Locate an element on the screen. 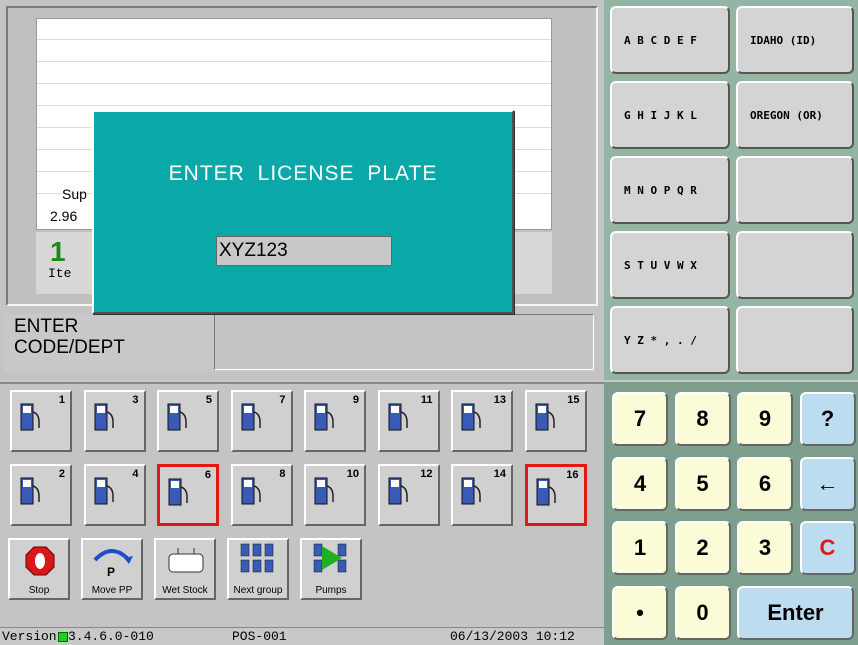 The width and height of the screenshot is (858, 645). pump-number: 6 is located at coordinates (207, 475).